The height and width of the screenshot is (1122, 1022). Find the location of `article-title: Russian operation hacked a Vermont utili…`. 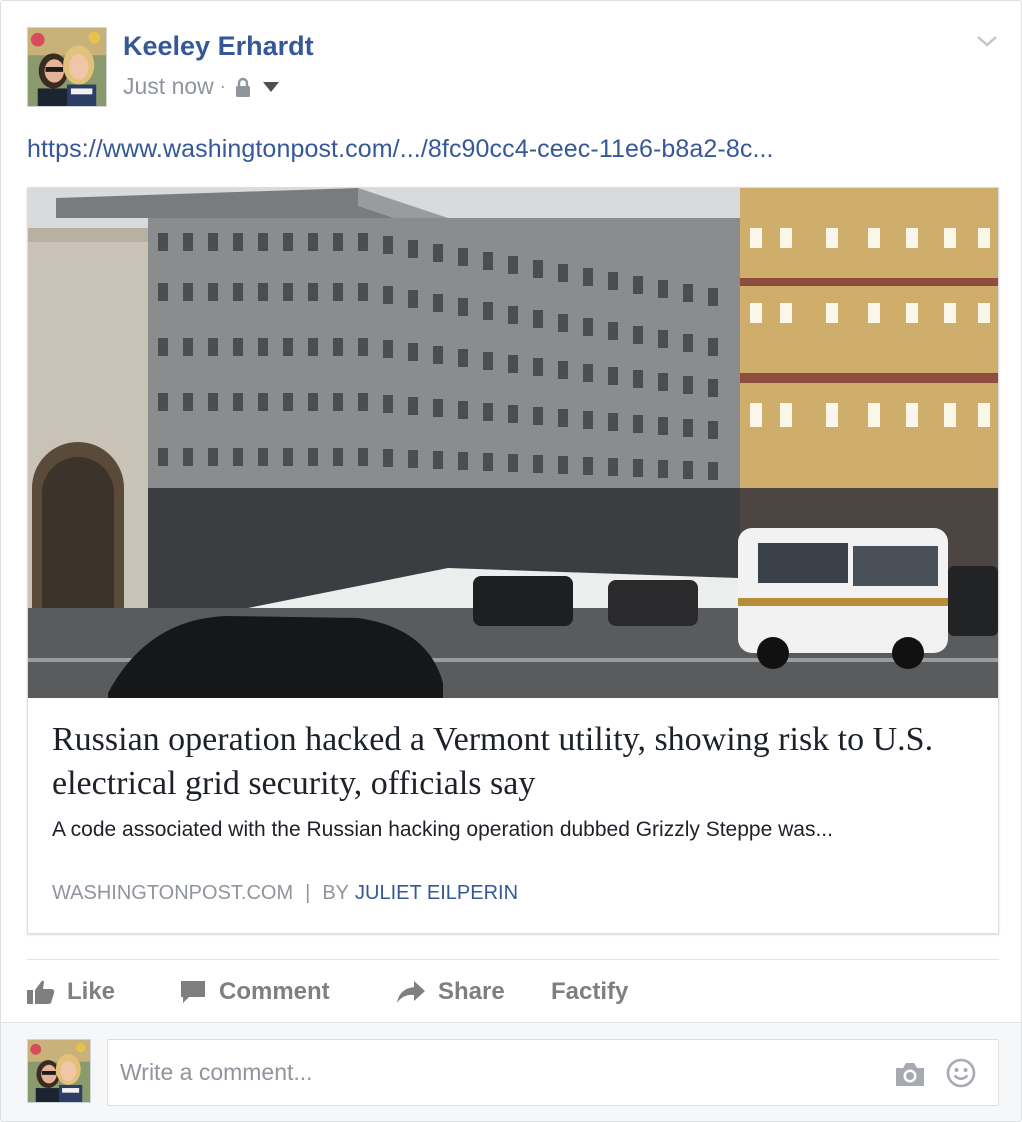

article-title: Russian operation hacked a Vermont utili… is located at coordinates (517, 762).